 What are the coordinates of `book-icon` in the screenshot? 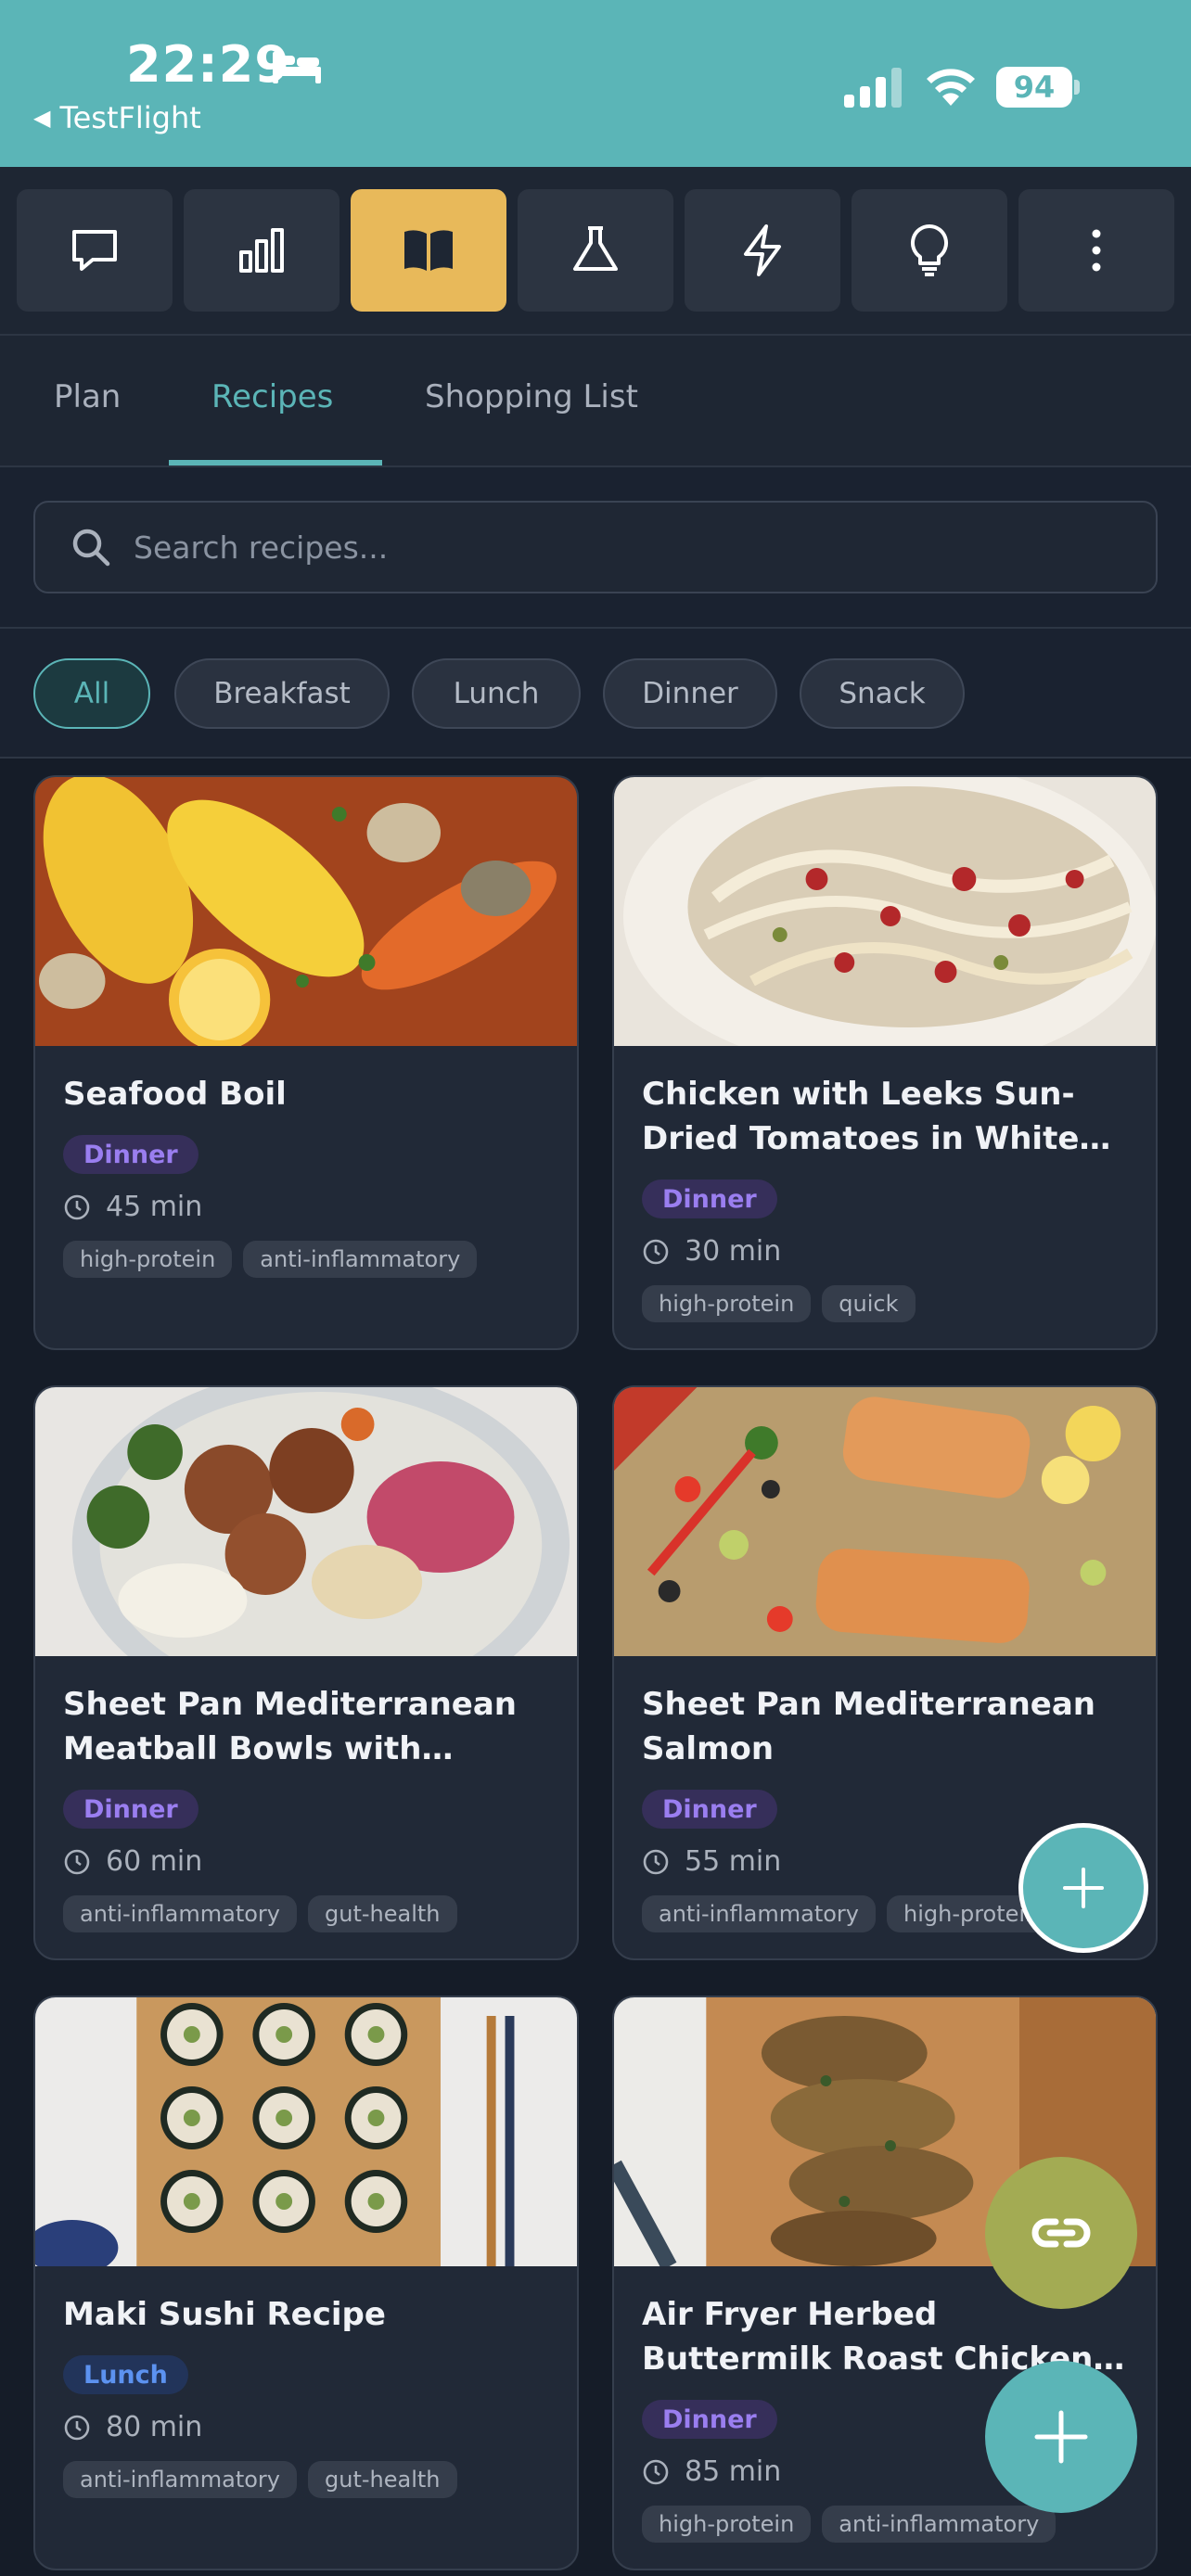 It's located at (428, 251).